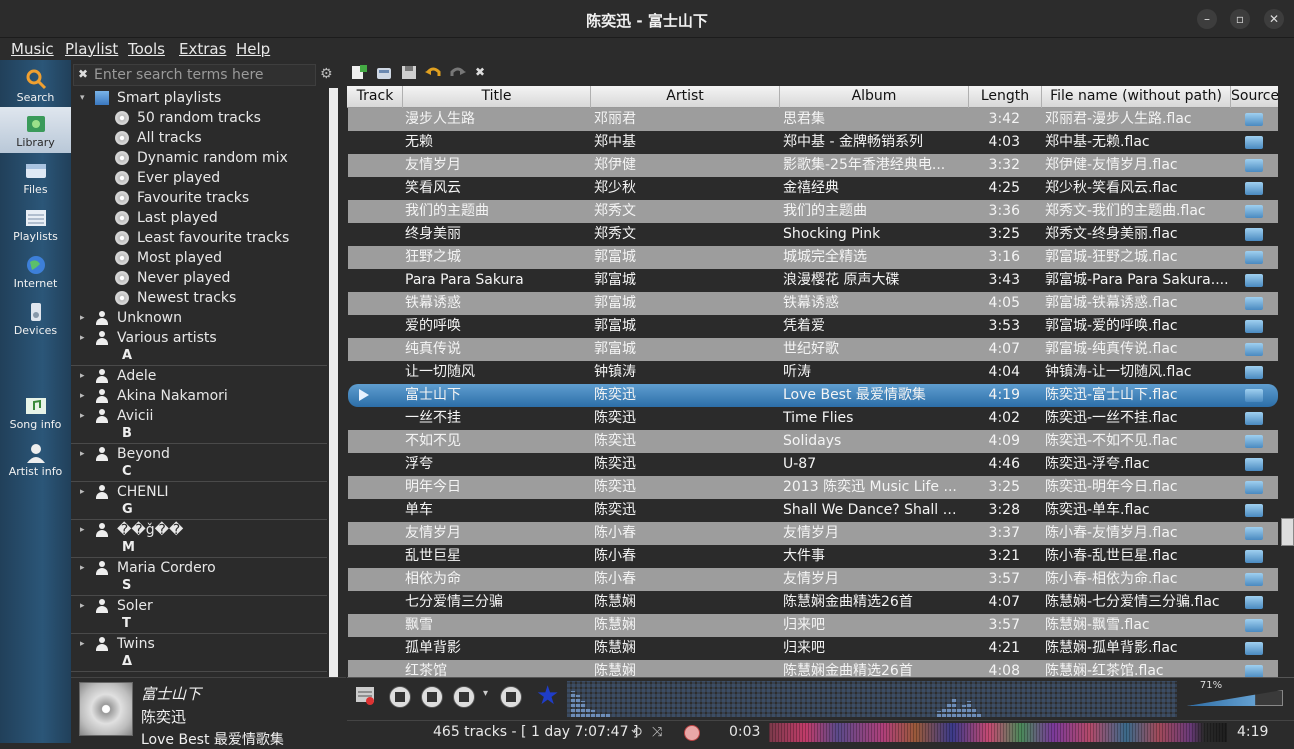 The height and width of the screenshot is (749, 1294). What do you see at coordinates (1004, 464) in the screenshot?
I see `cell-length: 4:46` at bounding box center [1004, 464].